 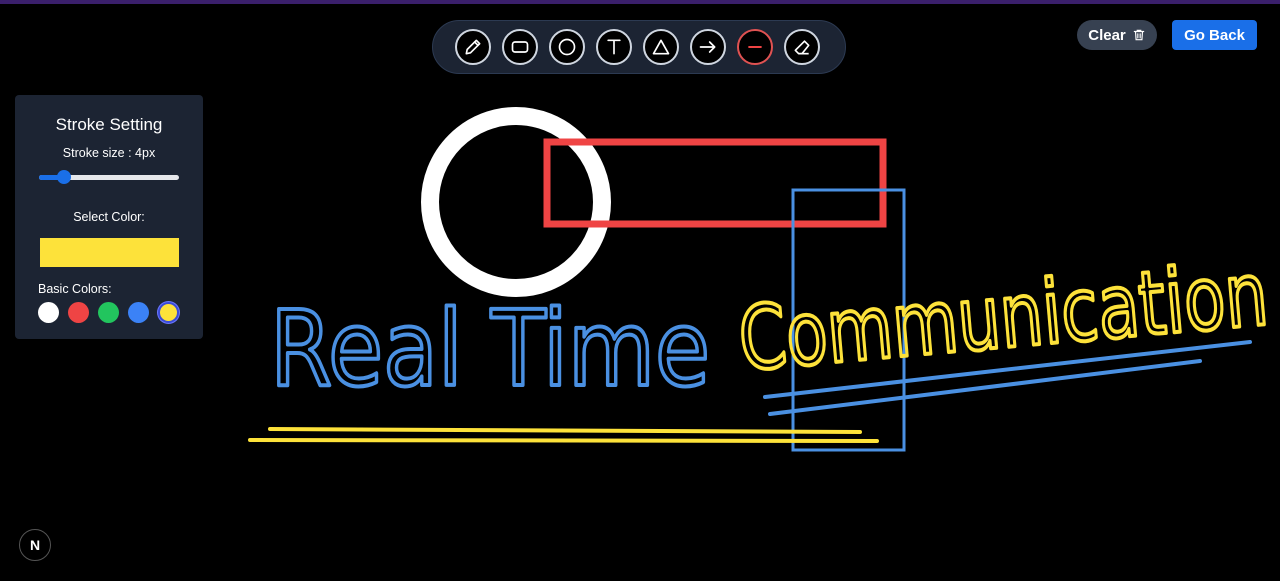 I want to click on text-tool, so click(x=614, y=47).